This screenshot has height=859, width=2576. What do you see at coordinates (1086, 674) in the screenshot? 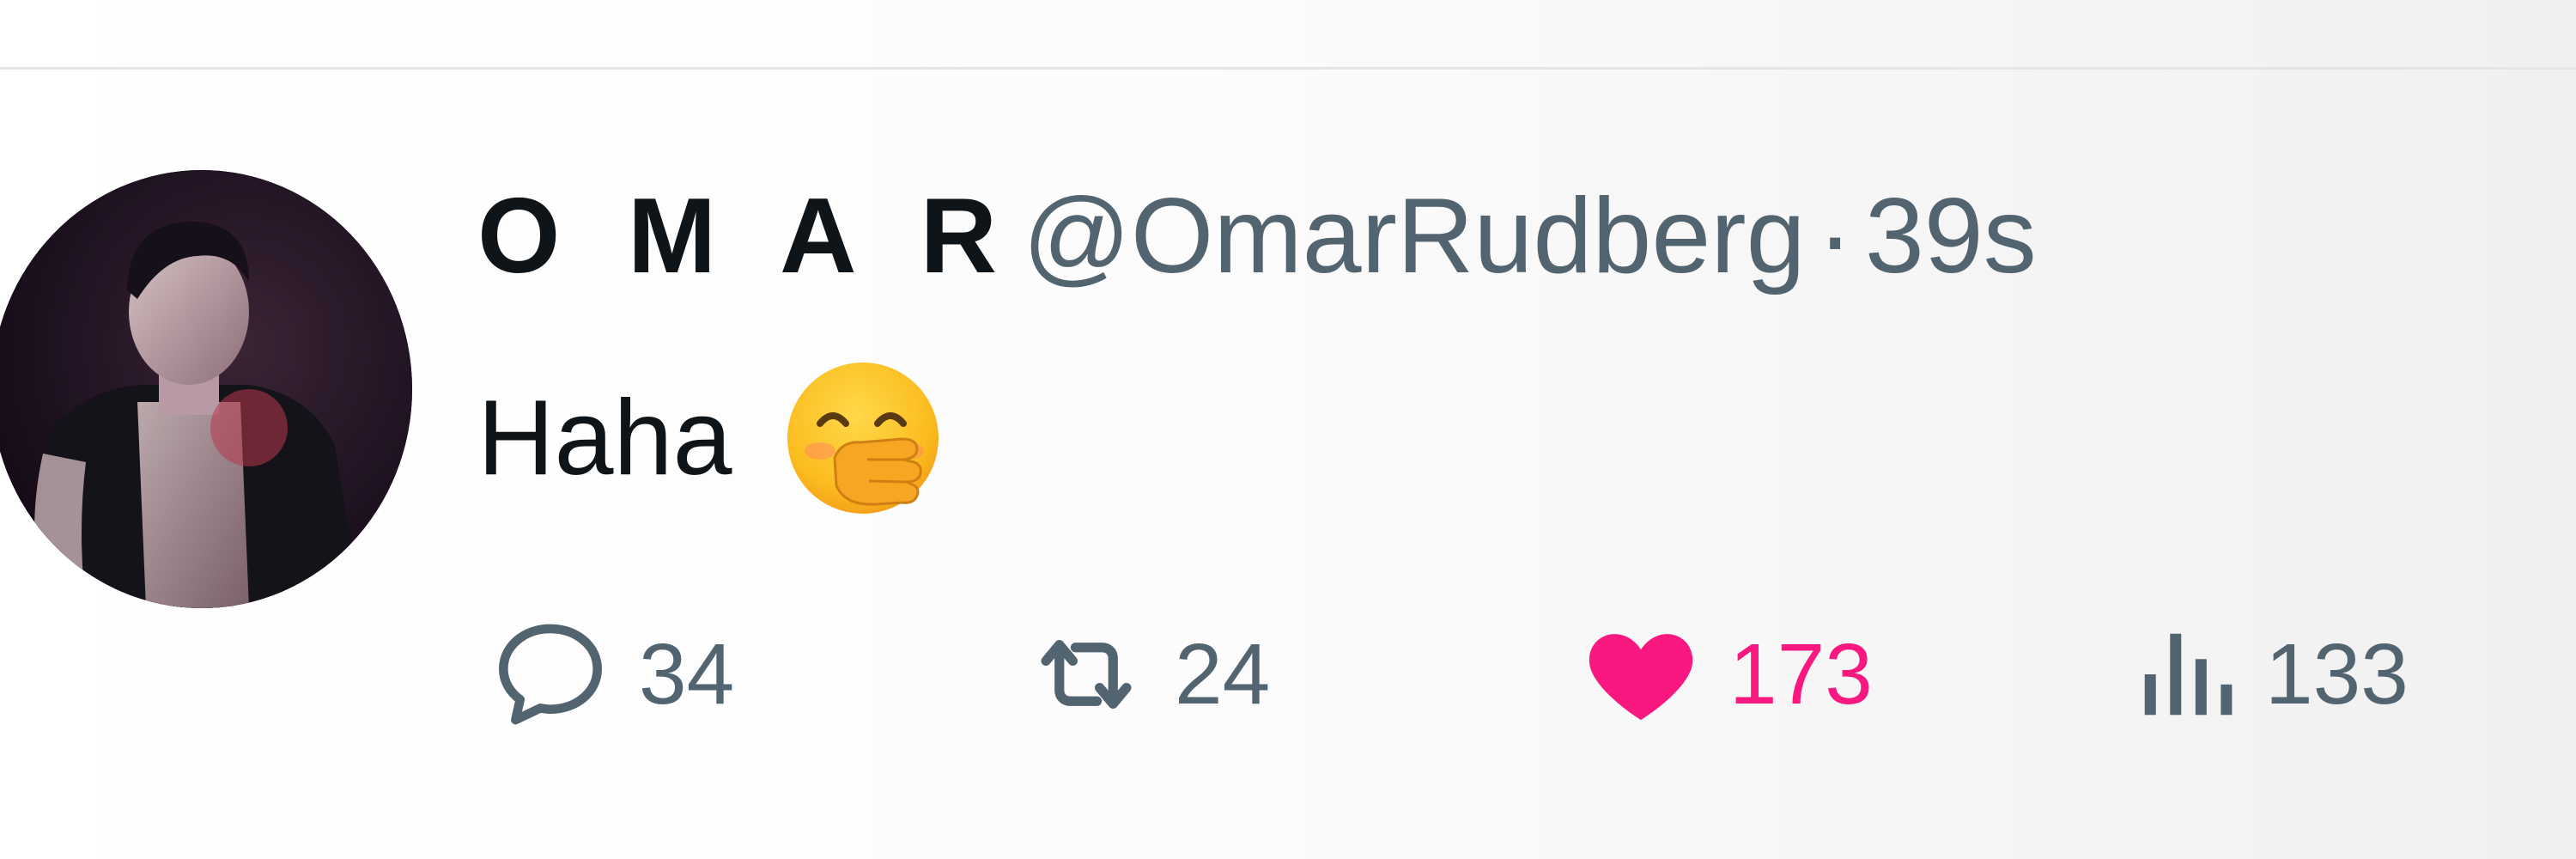
I see `retweet-arrows-icon` at bounding box center [1086, 674].